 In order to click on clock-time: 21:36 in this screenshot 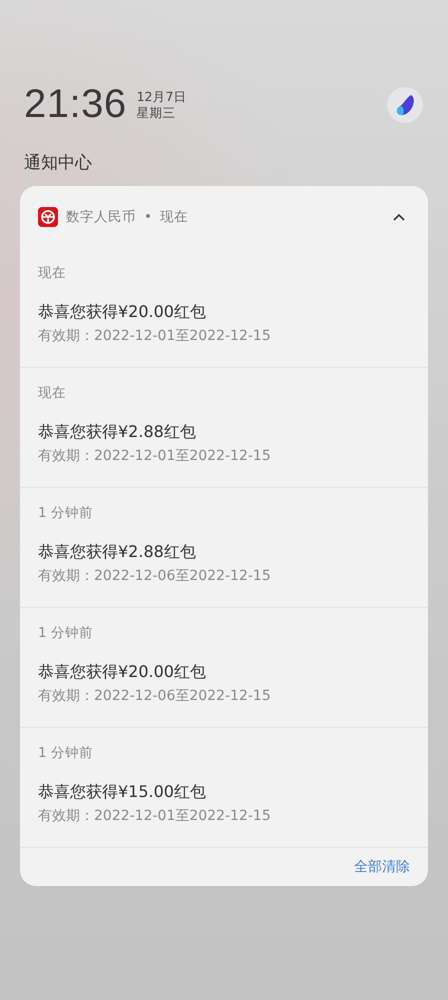, I will do `click(75, 104)`.